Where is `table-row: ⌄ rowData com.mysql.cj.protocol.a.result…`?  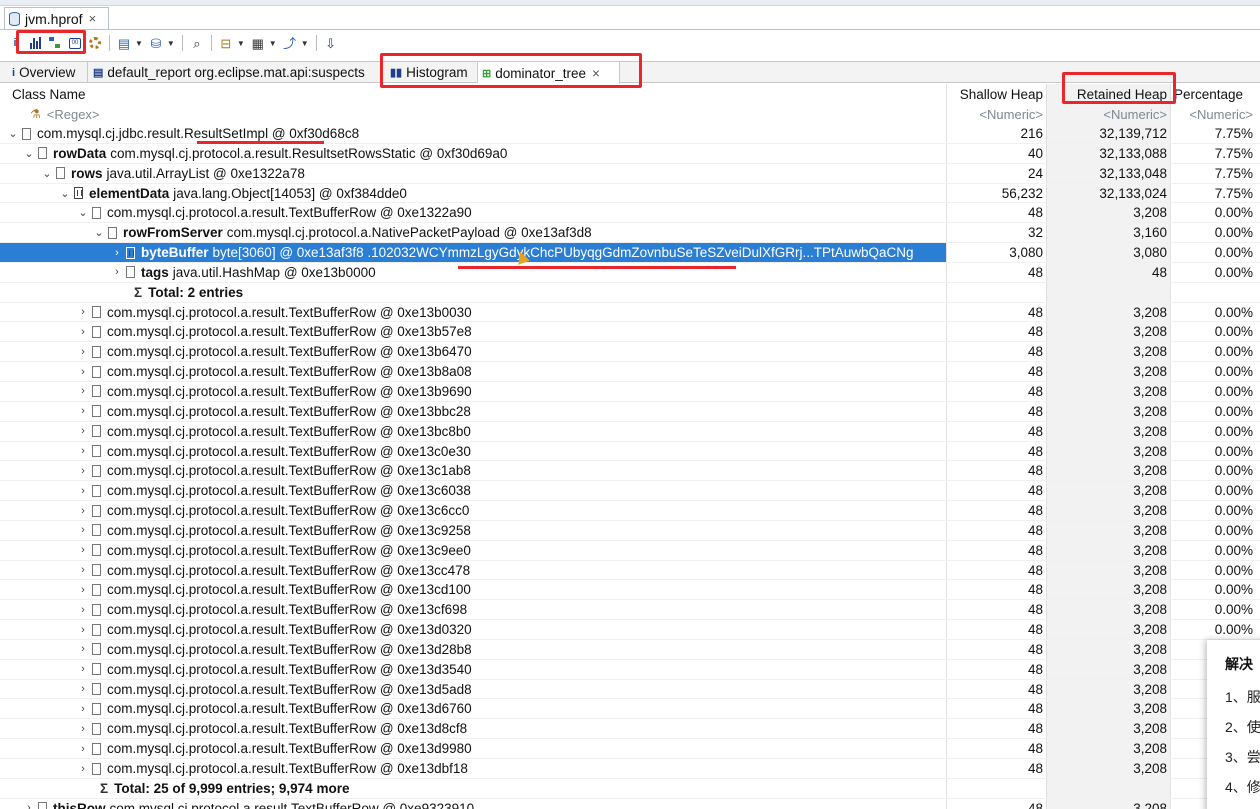 table-row: ⌄ rowData com.mysql.cj.protocol.a.result… is located at coordinates (630, 154).